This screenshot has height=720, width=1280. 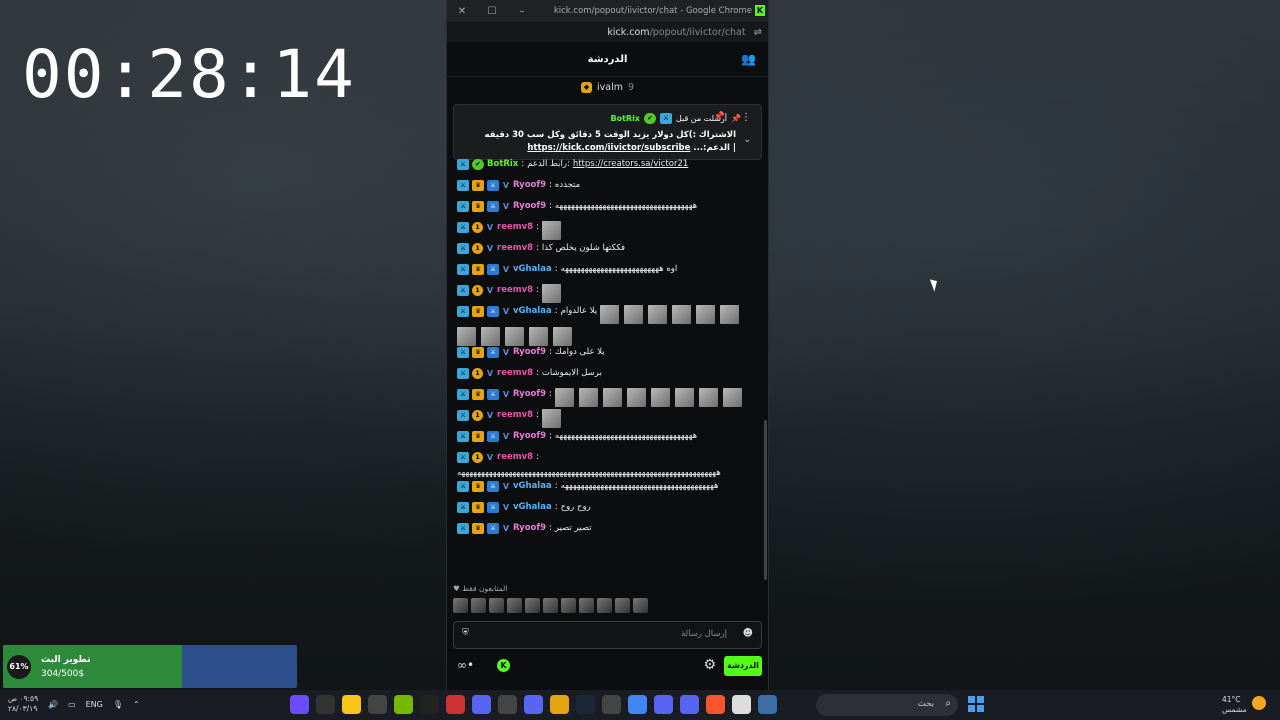 What do you see at coordinates (748, 633) in the screenshot?
I see `emoji-icon: ☻` at bounding box center [748, 633].